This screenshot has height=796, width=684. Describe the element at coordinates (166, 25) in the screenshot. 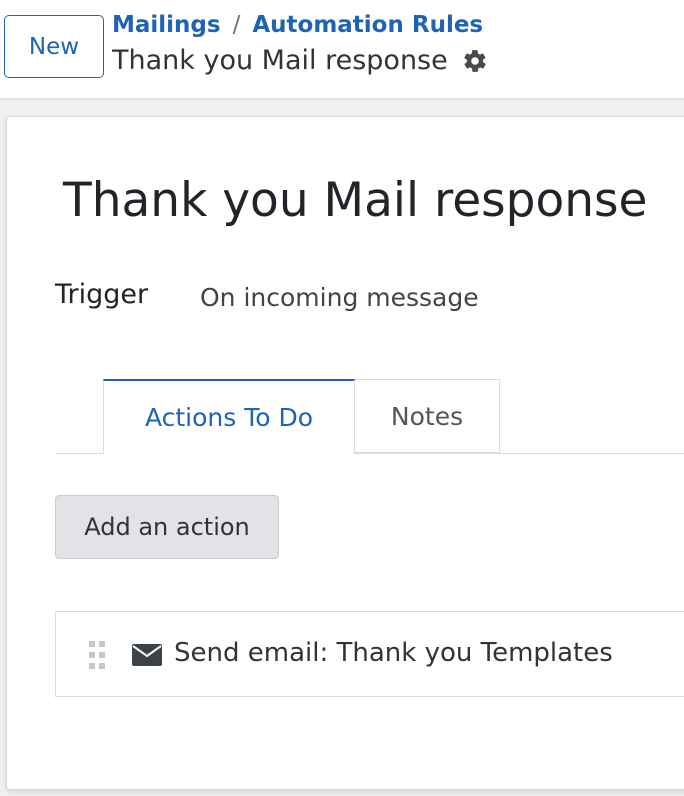

I see `breadcrumb-link-mailings: Mailings` at that location.